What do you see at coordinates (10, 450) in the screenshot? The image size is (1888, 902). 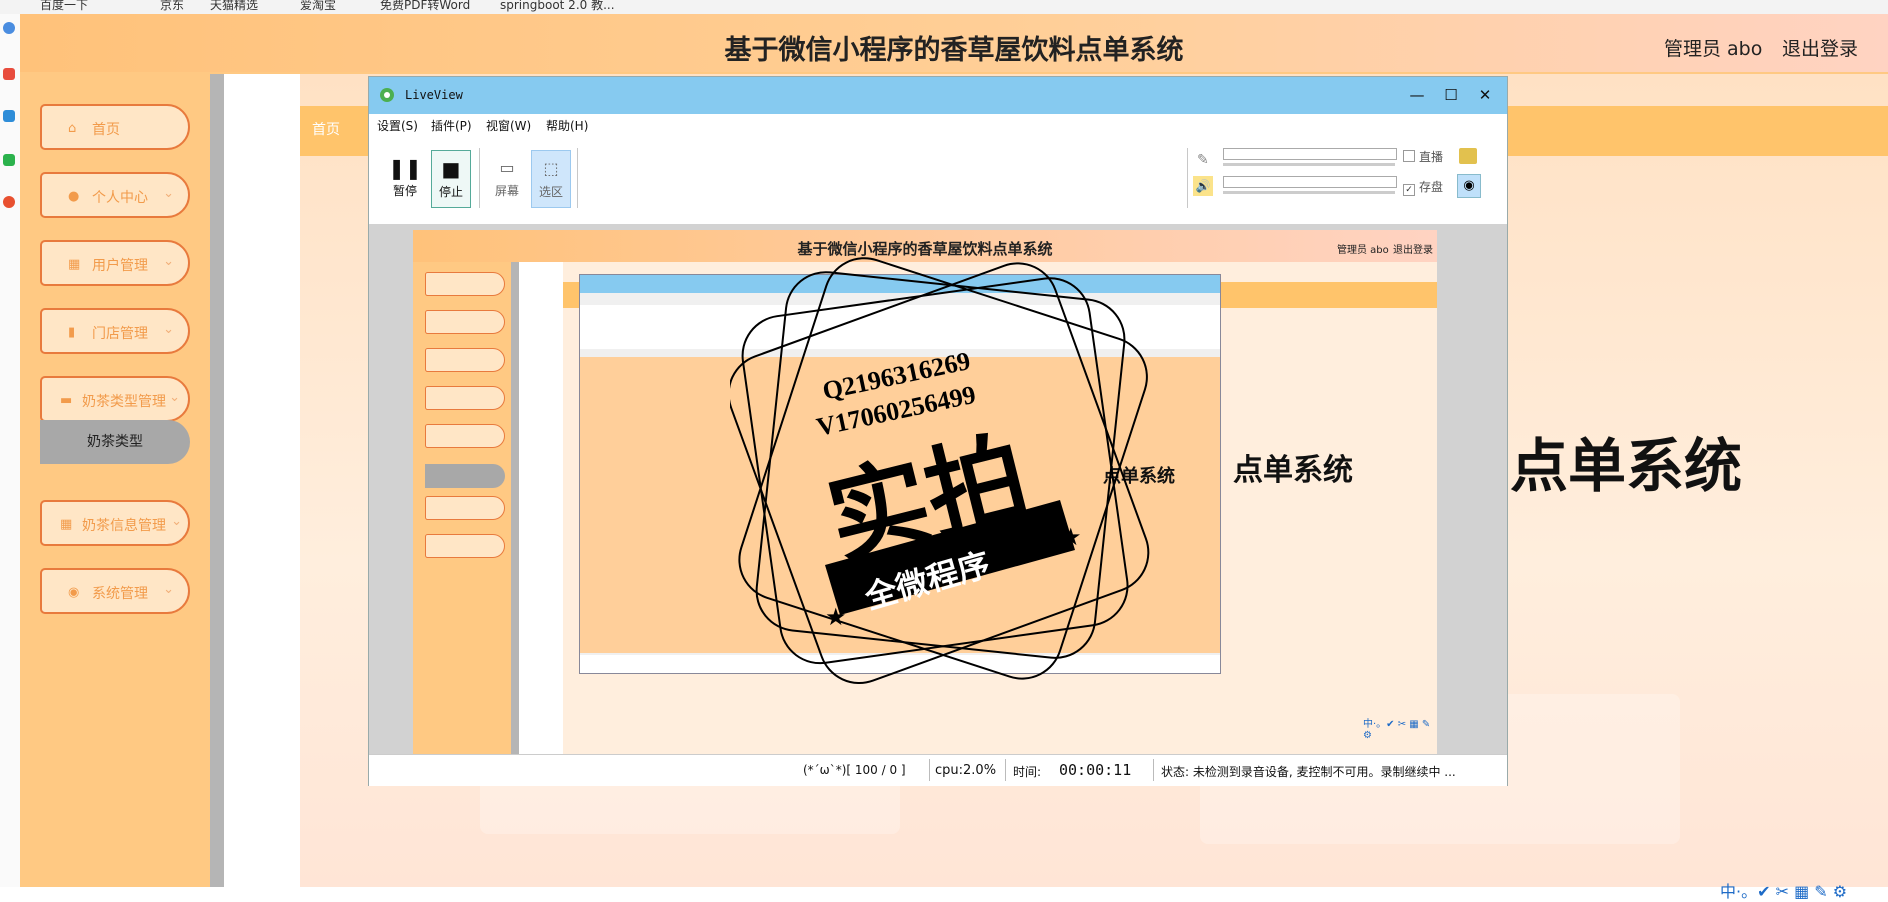 I see `browser-side-strip` at bounding box center [10, 450].